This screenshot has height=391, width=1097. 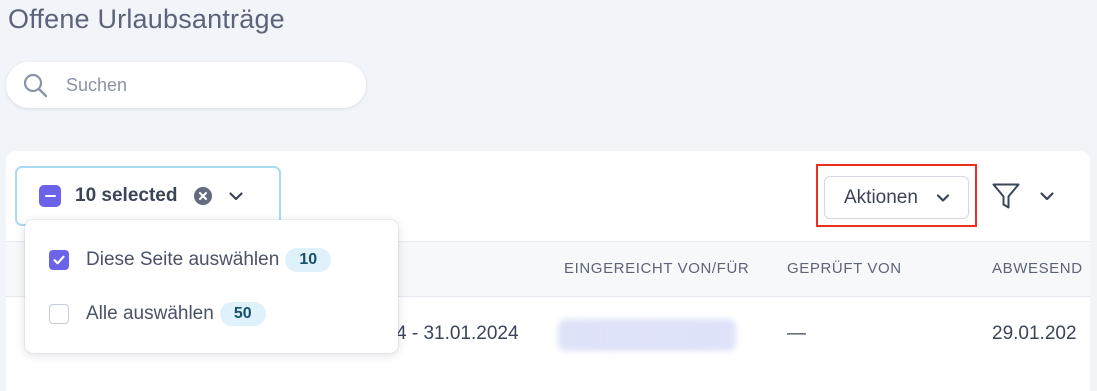 What do you see at coordinates (126, 195) in the screenshot?
I see `selection-count-label: 10 selected` at bounding box center [126, 195].